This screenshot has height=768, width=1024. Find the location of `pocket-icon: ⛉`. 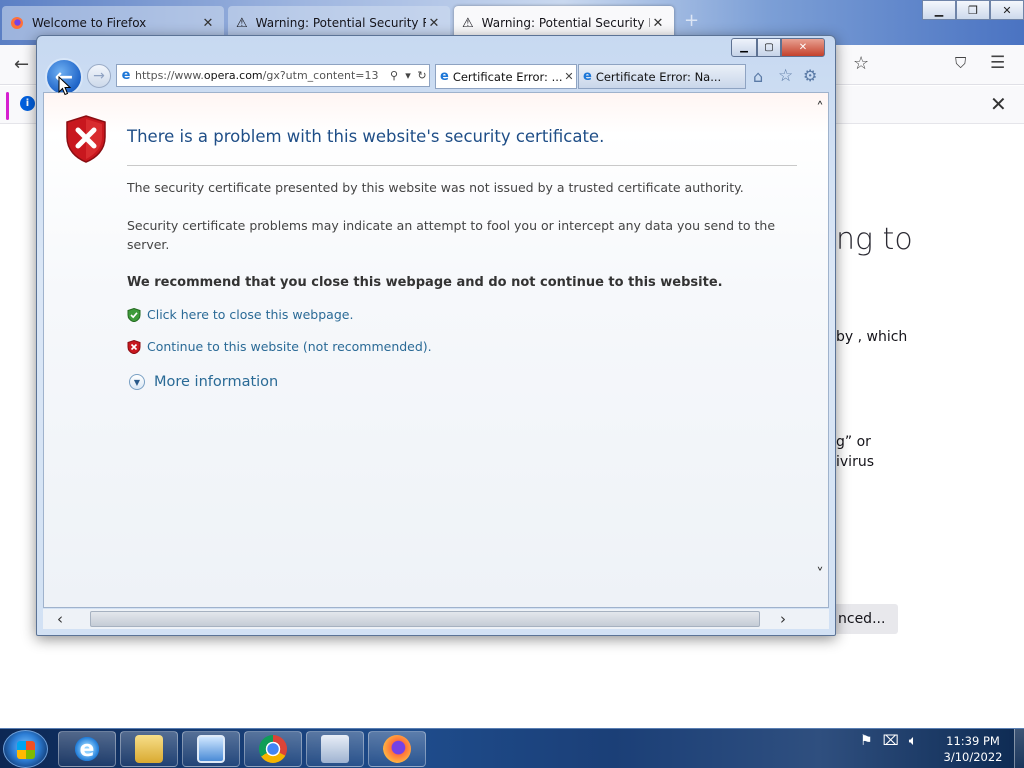

pocket-icon: ⛉ is located at coordinates (960, 63).